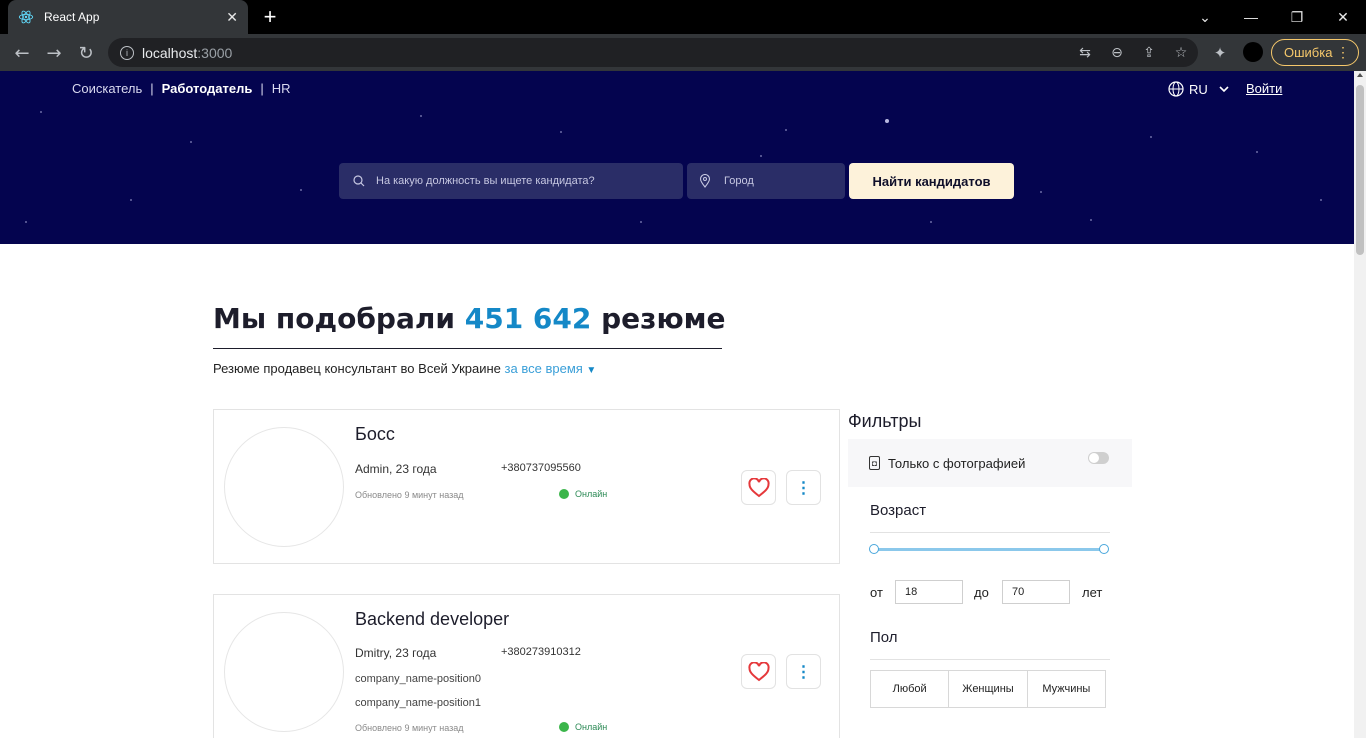 The image size is (1366, 738). What do you see at coordinates (334, 318) in the screenshot?
I see `heading-prefix: Мы подобрали` at bounding box center [334, 318].